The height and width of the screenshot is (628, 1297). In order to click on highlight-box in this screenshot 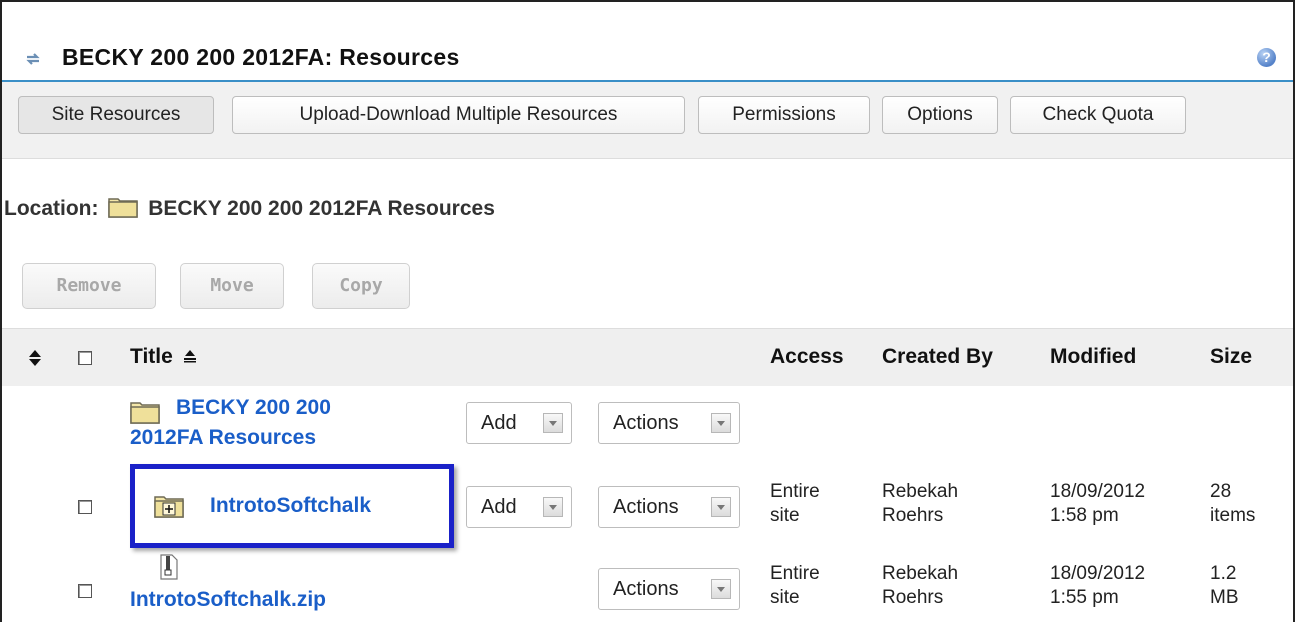, I will do `click(292, 506)`.